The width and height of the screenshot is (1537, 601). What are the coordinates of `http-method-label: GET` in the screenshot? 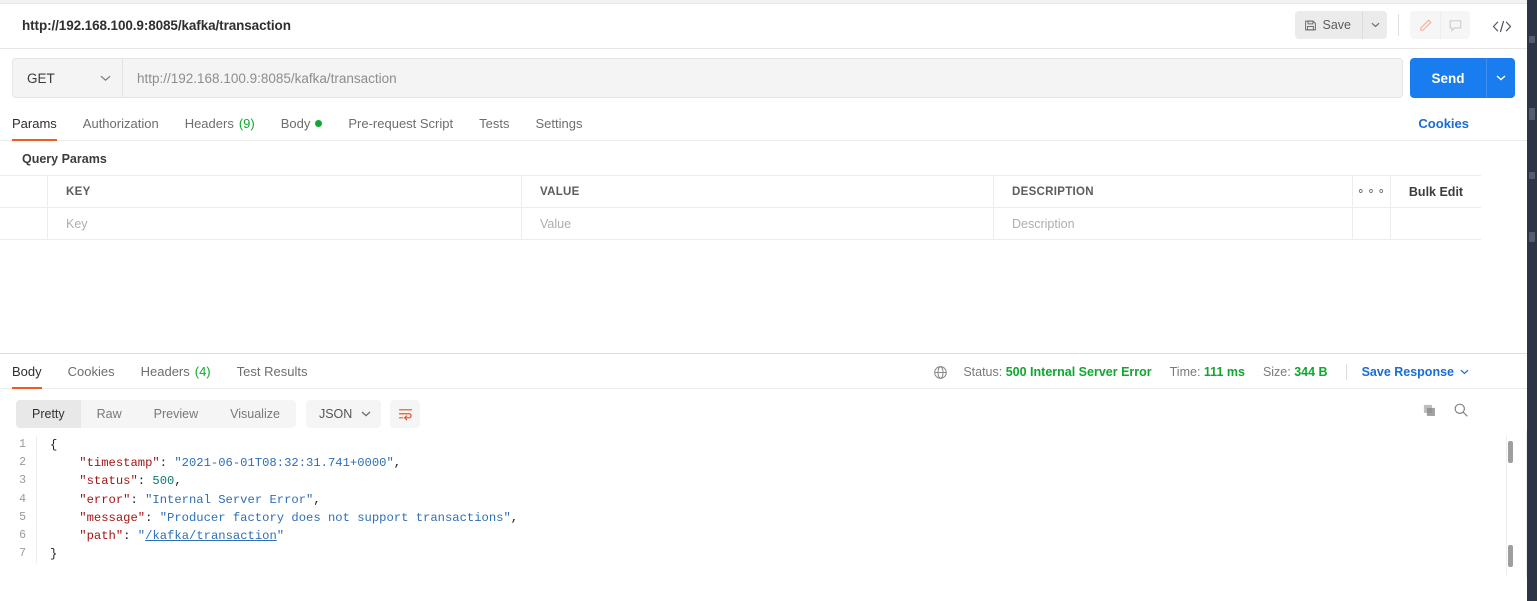 It's located at (41, 78).